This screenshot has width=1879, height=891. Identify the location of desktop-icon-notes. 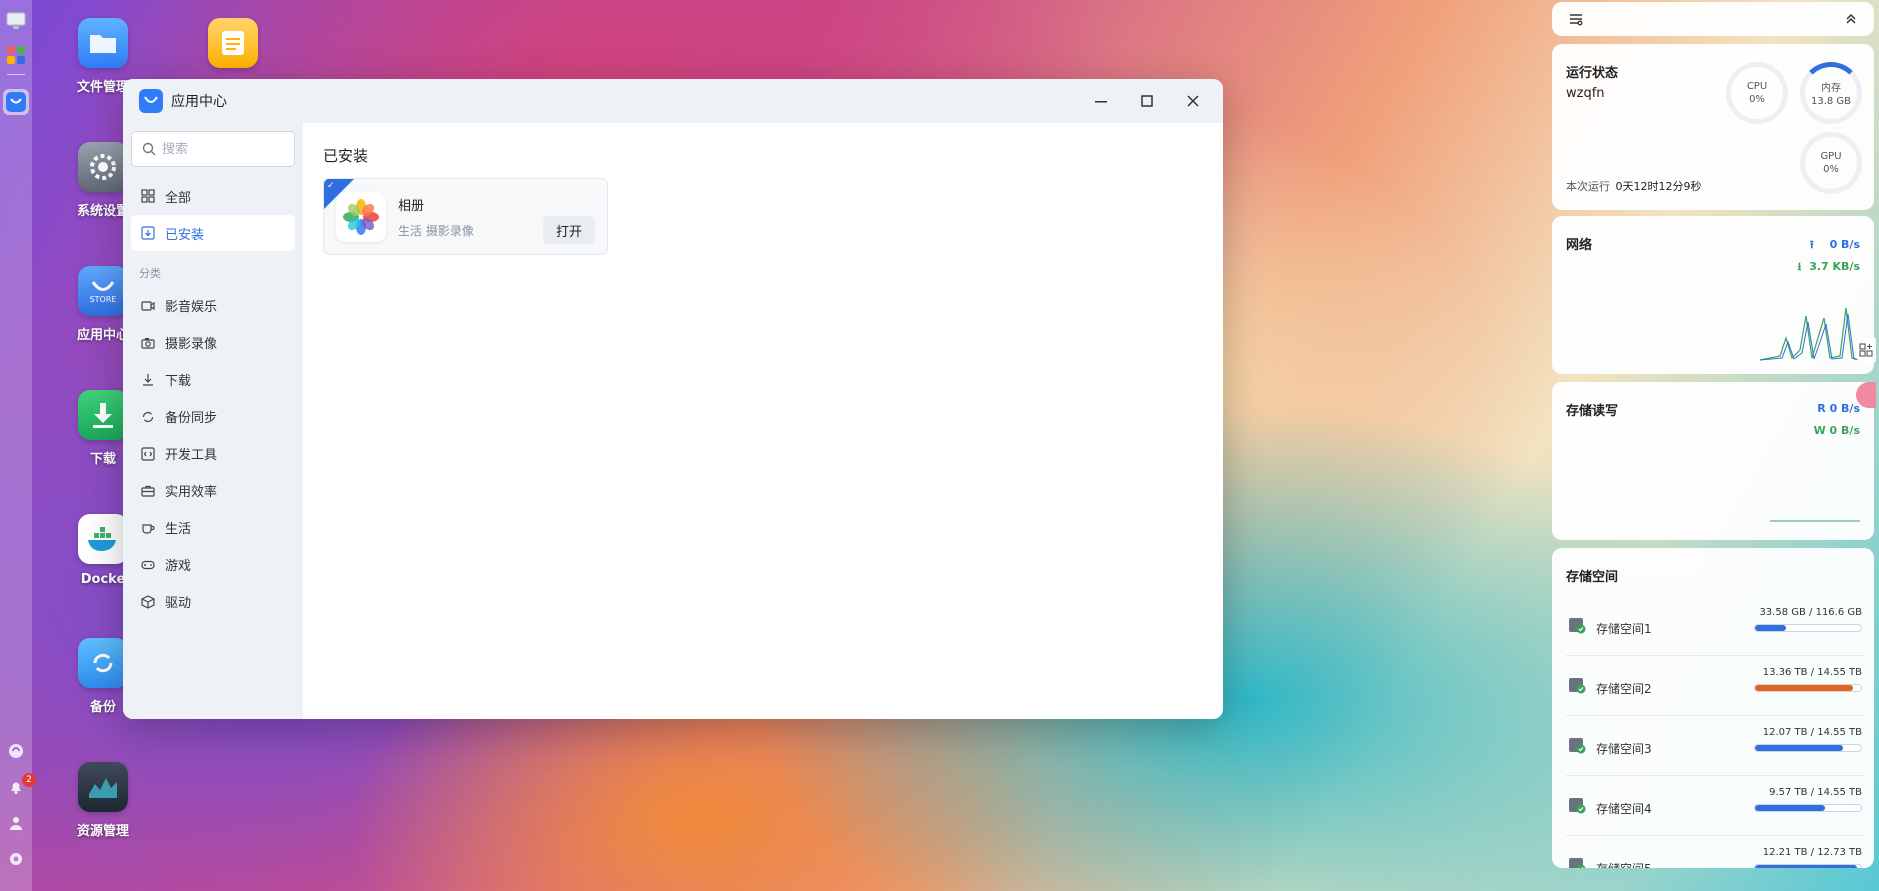
(233, 43).